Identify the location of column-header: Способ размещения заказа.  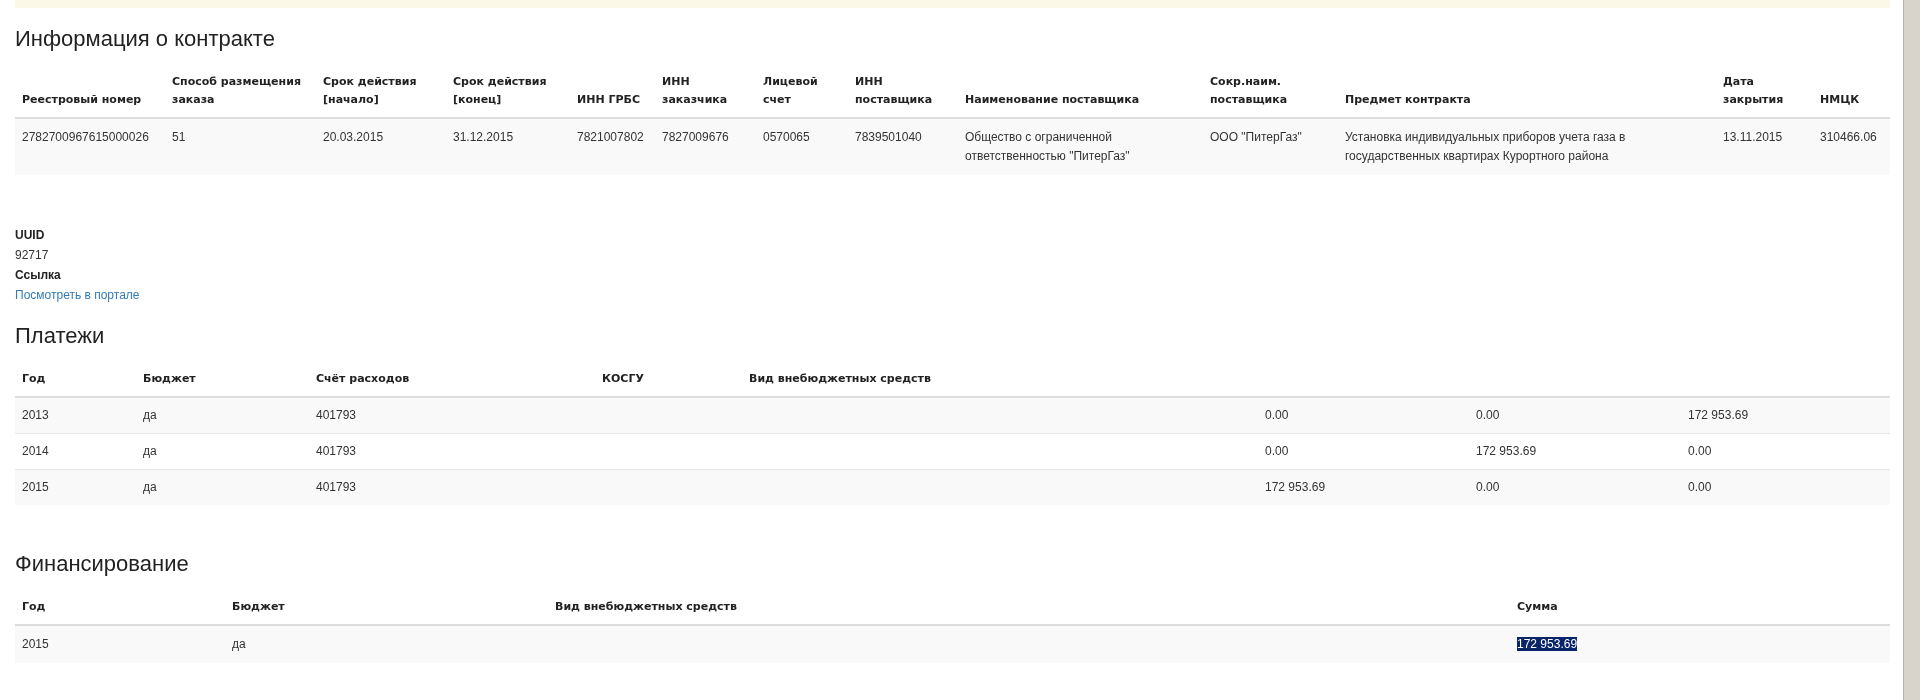
(236, 90).